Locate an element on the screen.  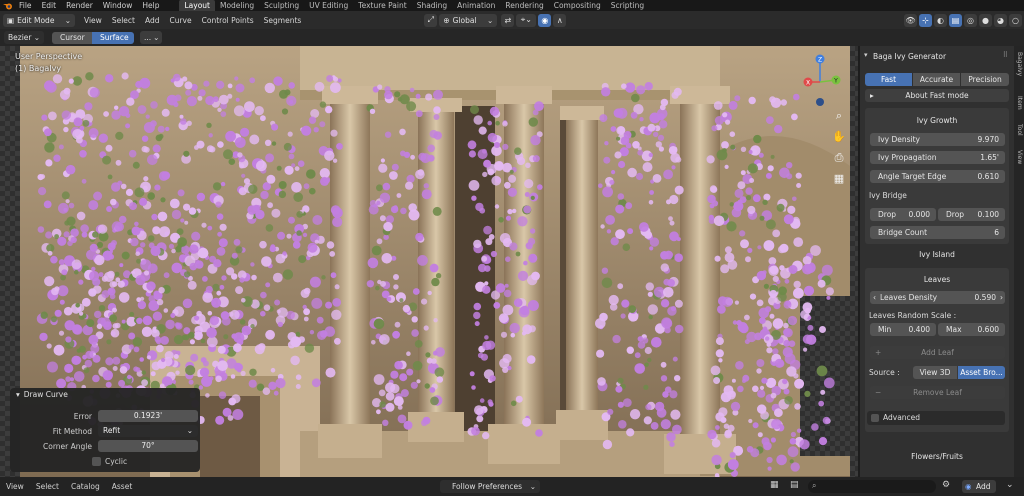
source-view3d-button: View 3D is located at coordinates (935, 372).